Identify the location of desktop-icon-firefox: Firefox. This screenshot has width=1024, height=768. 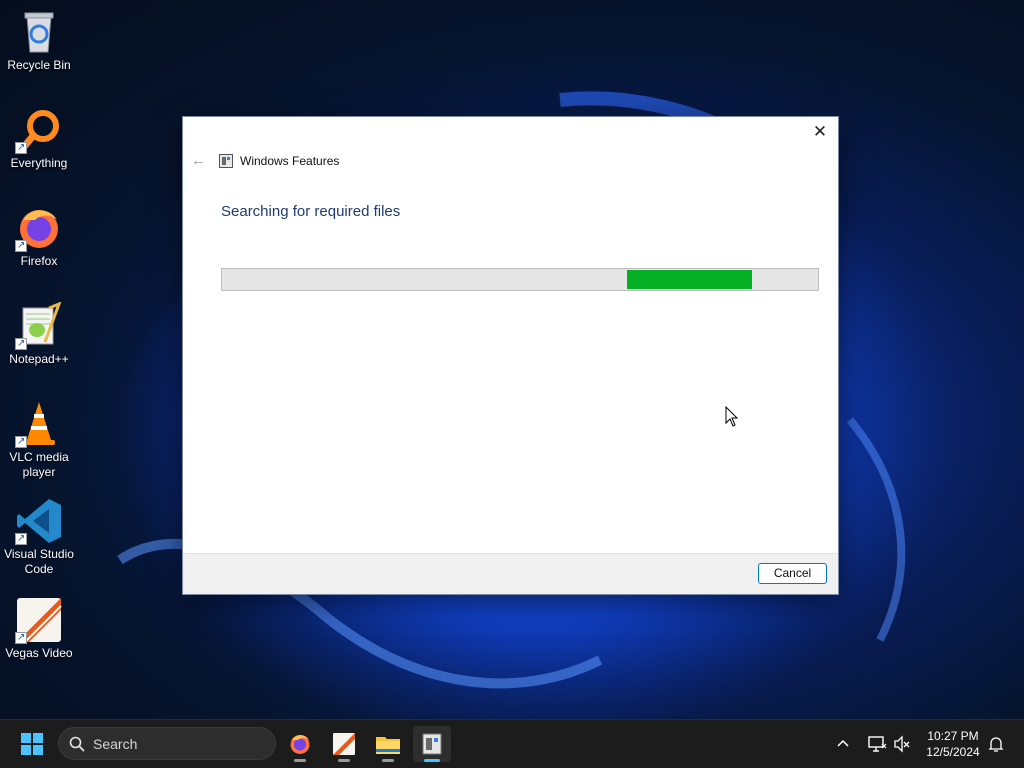
(39, 236).